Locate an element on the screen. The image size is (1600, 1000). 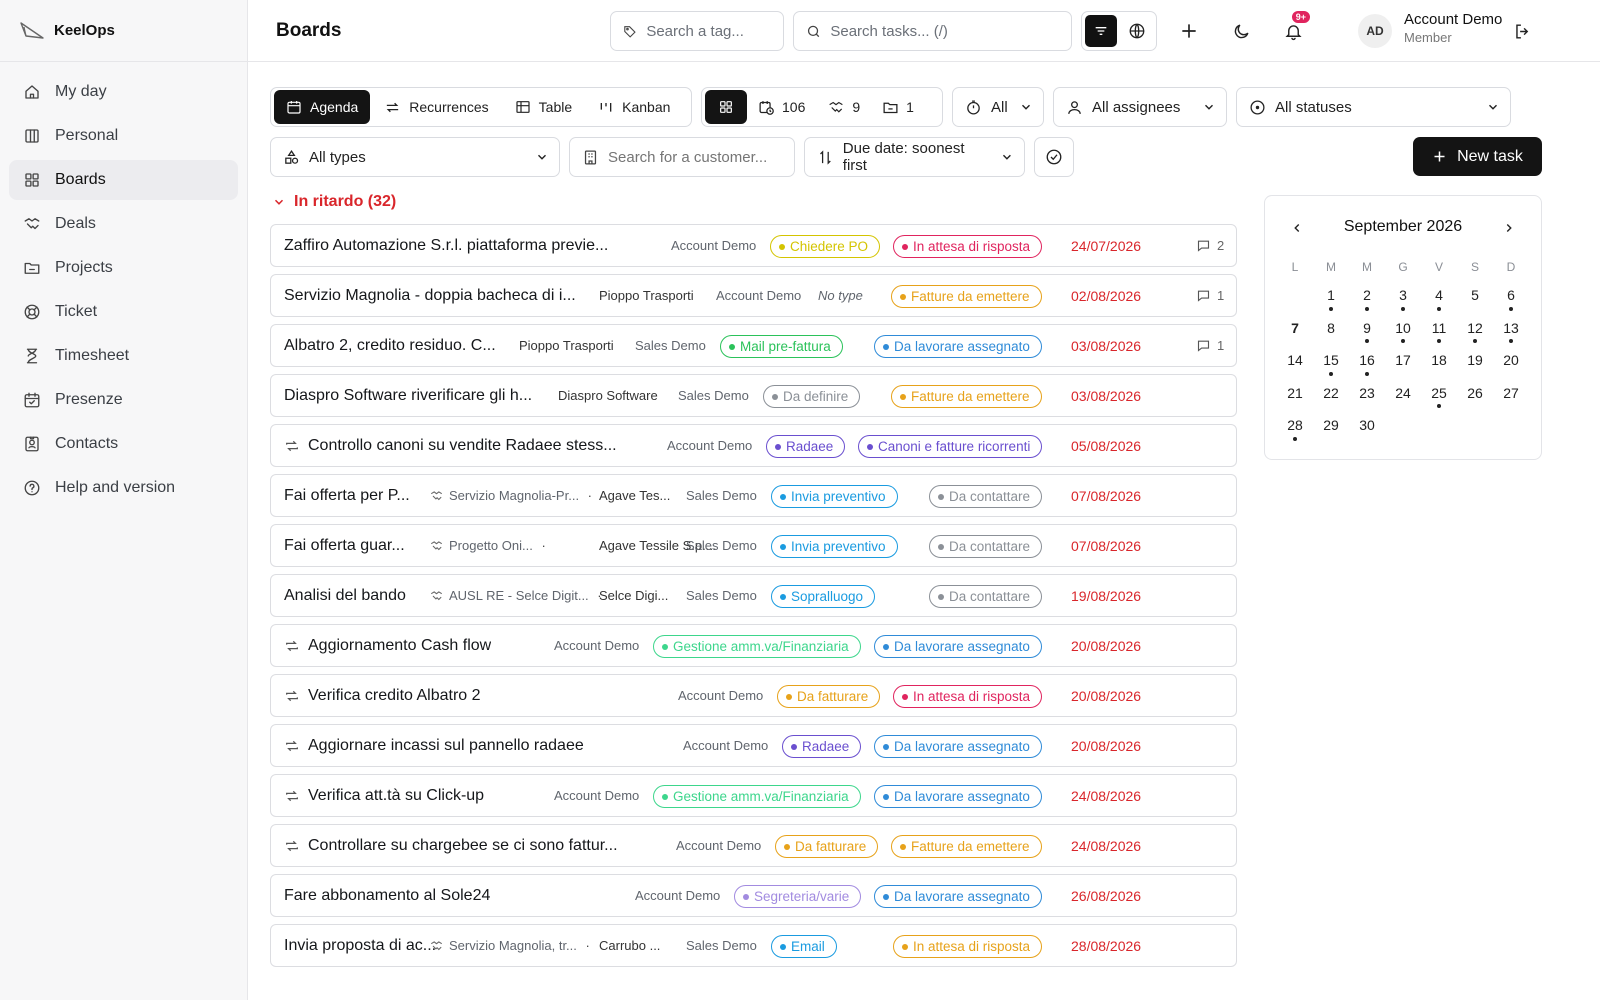
task-customer: Diaspro Software is located at coordinates (608, 395).